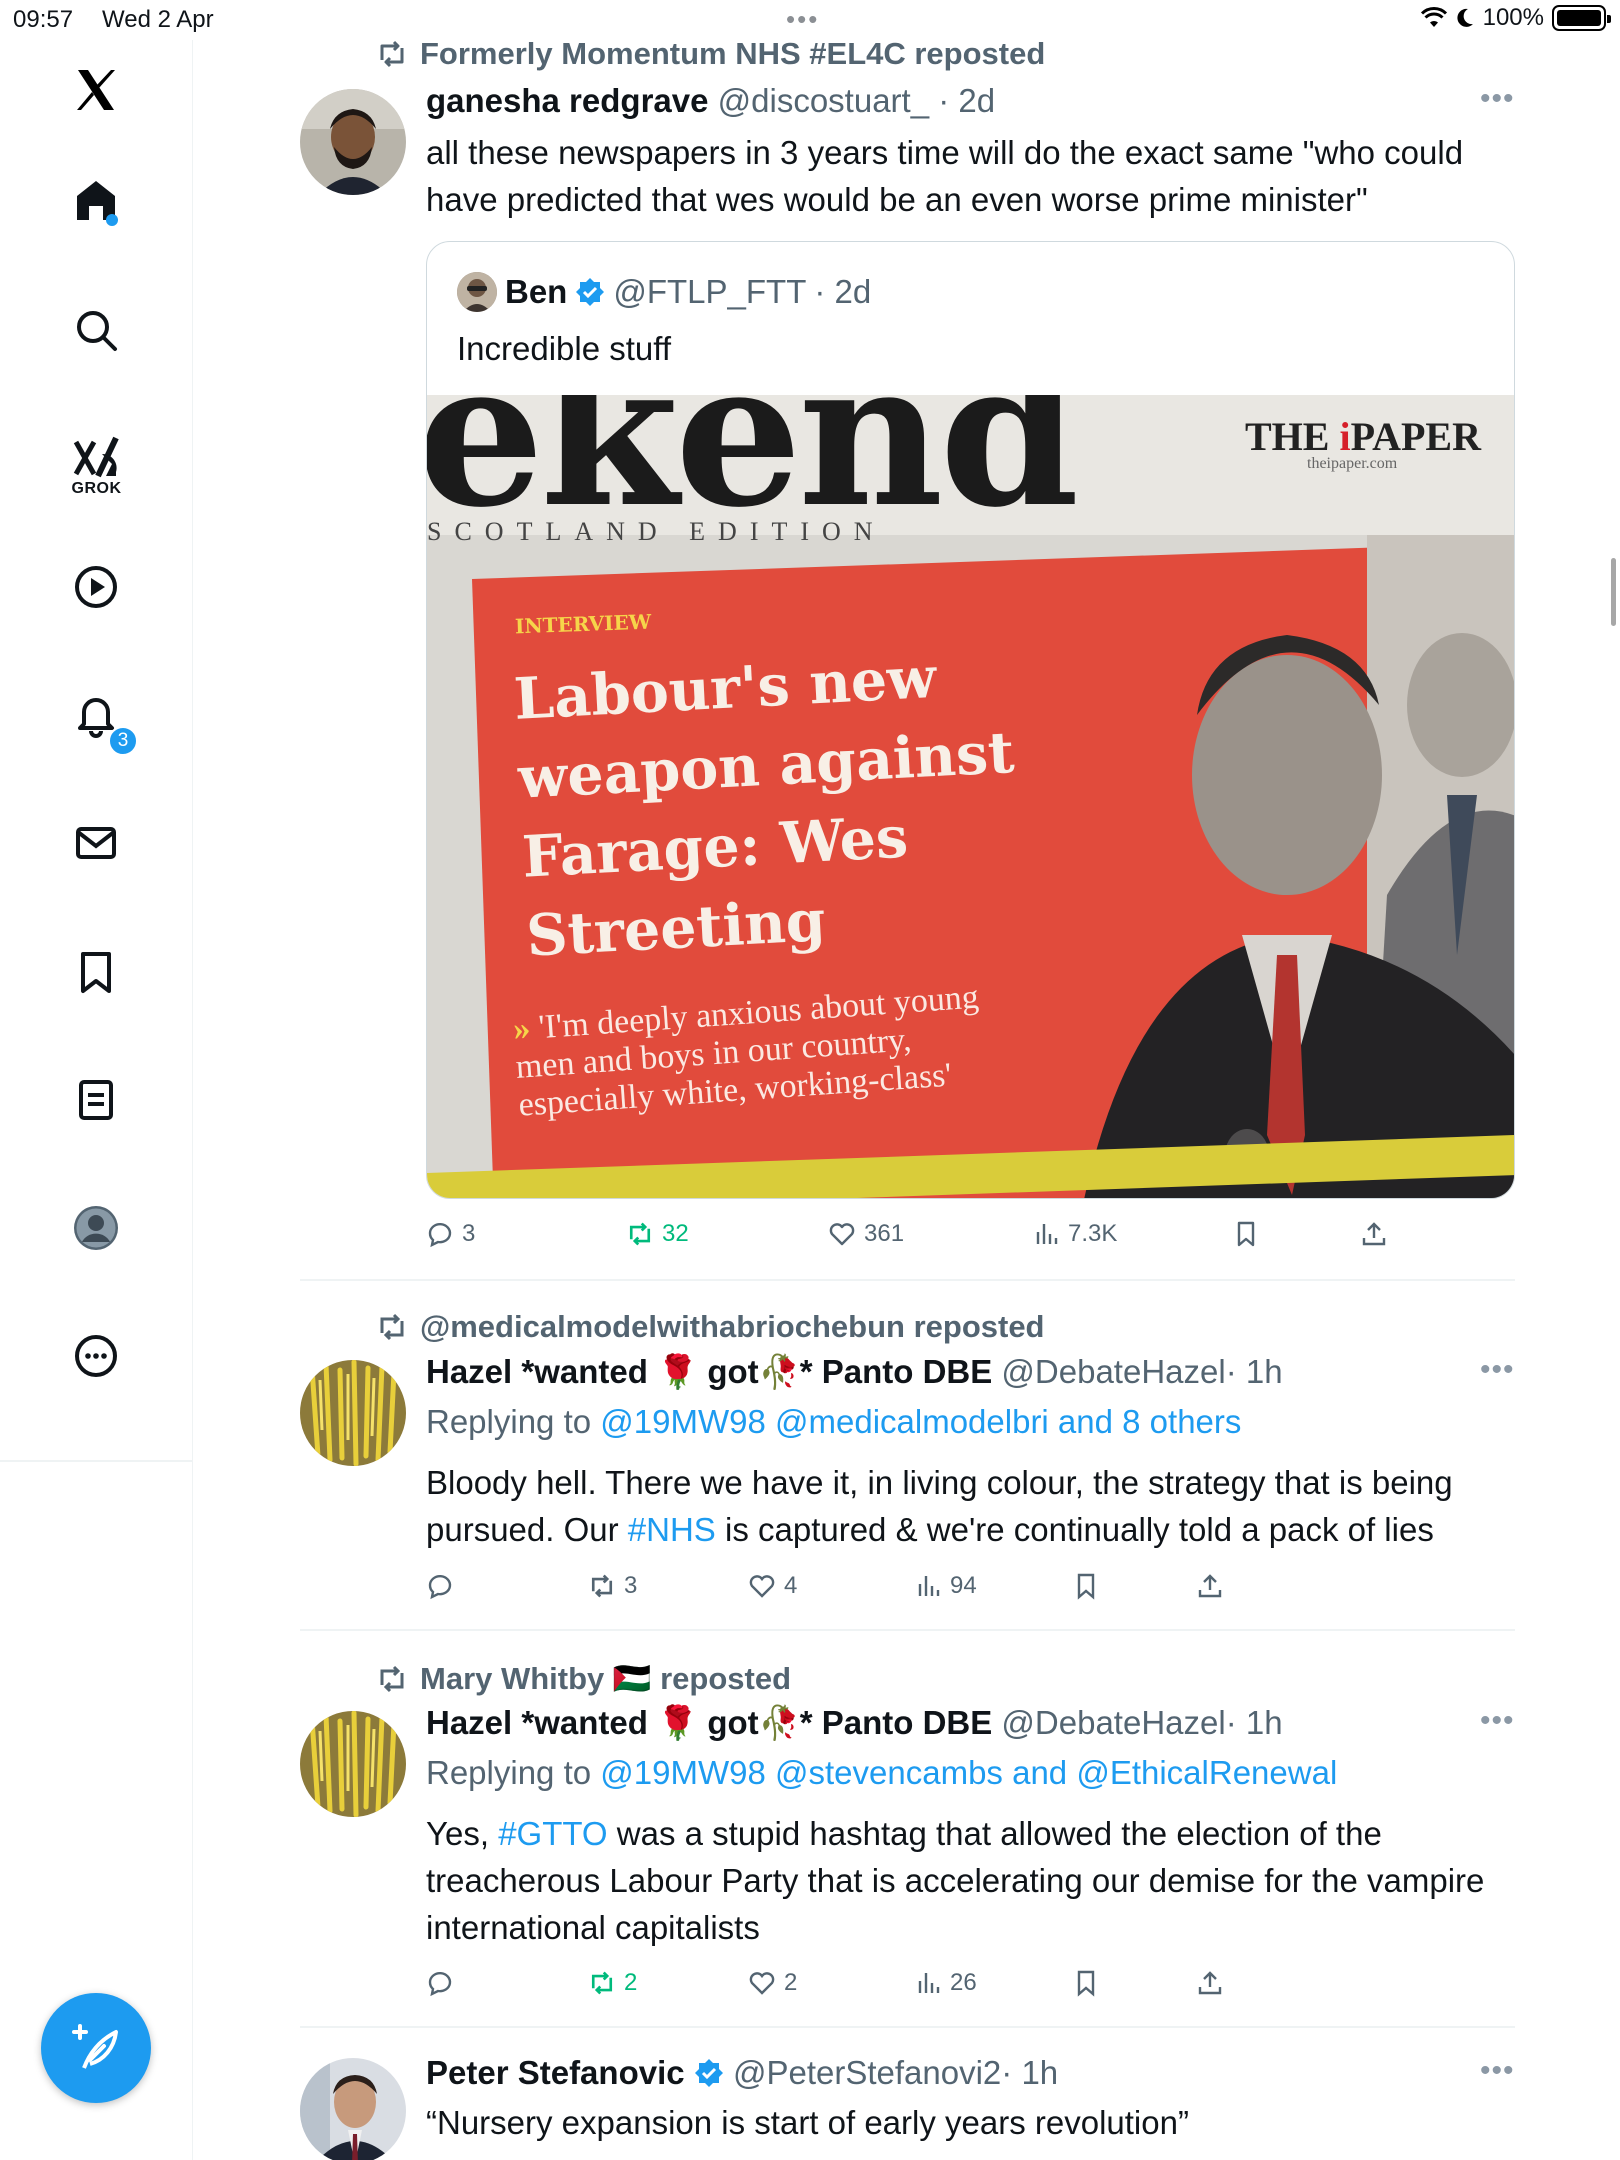  What do you see at coordinates (945, 1586) in the screenshot?
I see `views-button: 94` at bounding box center [945, 1586].